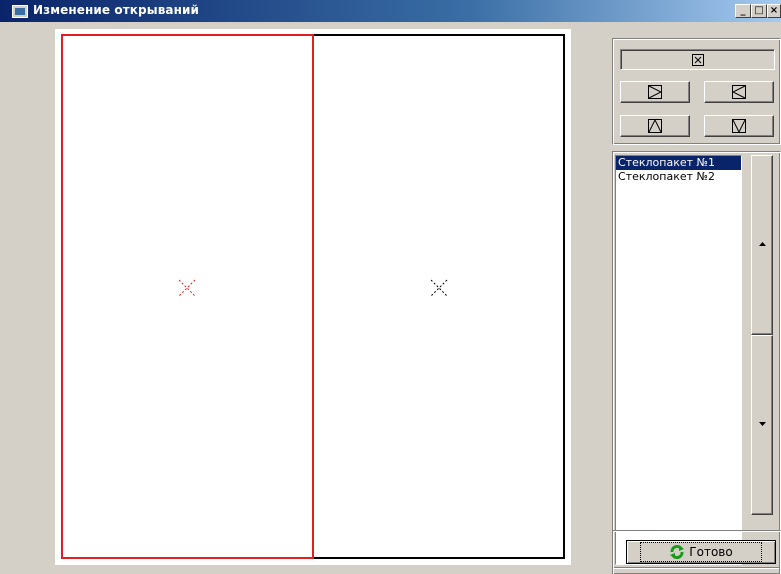 The height and width of the screenshot is (574, 781). I want to click on open-up-button, so click(655, 126).